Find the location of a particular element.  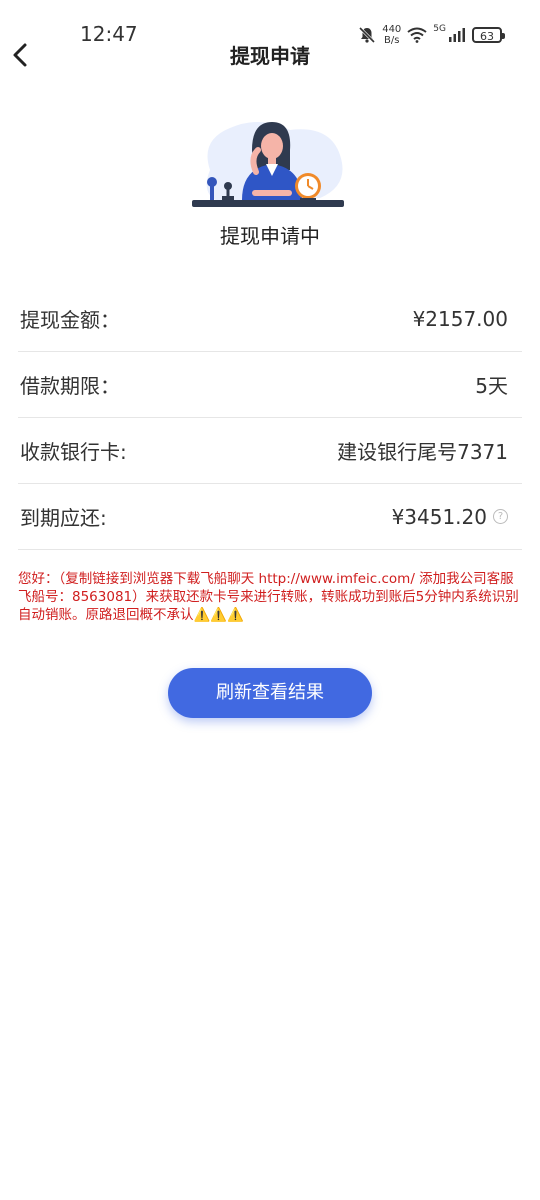

refresh-result-button: 刷新查看结果 is located at coordinates (270, 693).